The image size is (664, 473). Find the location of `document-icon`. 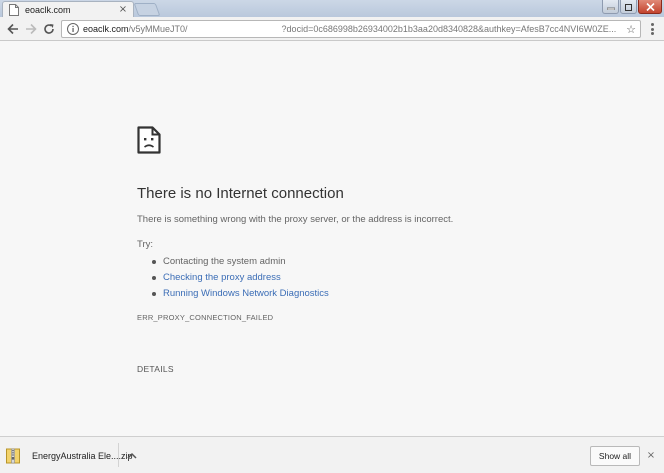

document-icon is located at coordinates (14, 9).